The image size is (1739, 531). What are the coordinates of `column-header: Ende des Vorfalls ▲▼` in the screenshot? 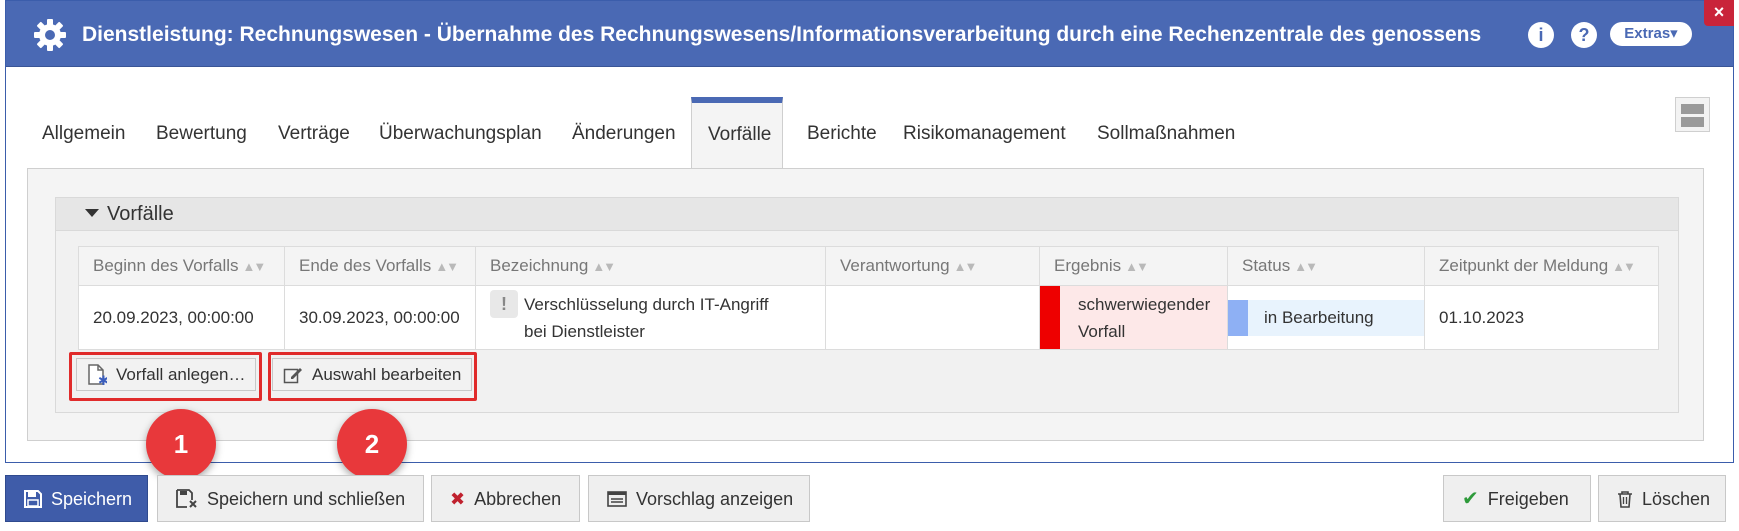 It's located at (380, 266).